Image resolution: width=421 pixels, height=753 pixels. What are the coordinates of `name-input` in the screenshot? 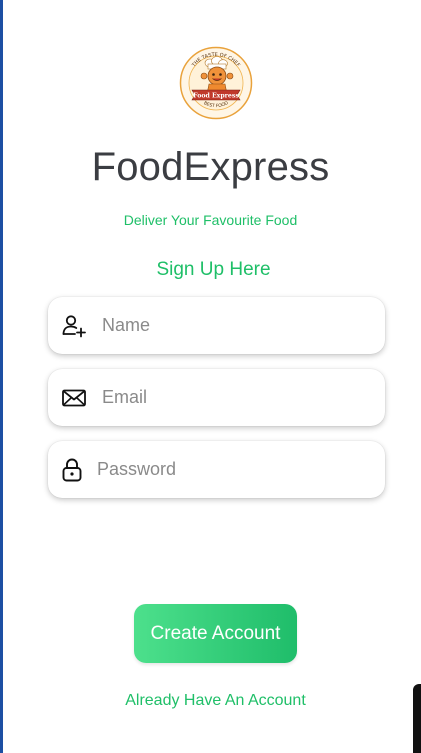 It's located at (237, 325).